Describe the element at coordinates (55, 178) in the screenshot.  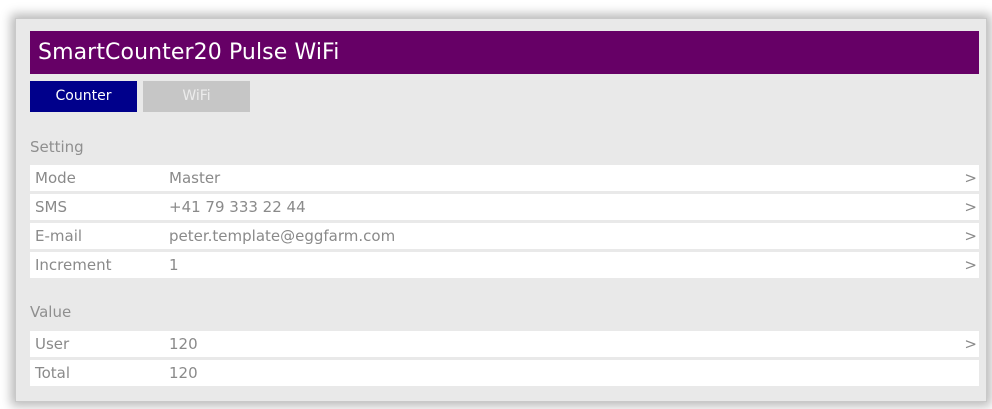
I see `row-label: Mode` at that location.